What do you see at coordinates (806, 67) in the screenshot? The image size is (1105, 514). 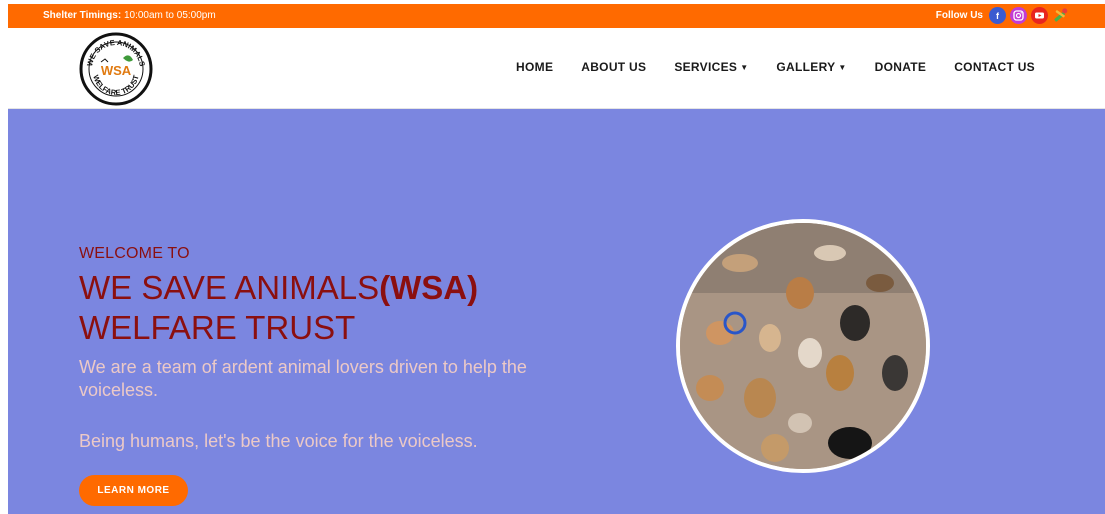 I see `nav-gallery-label: GALLERY` at bounding box center [806, 67].